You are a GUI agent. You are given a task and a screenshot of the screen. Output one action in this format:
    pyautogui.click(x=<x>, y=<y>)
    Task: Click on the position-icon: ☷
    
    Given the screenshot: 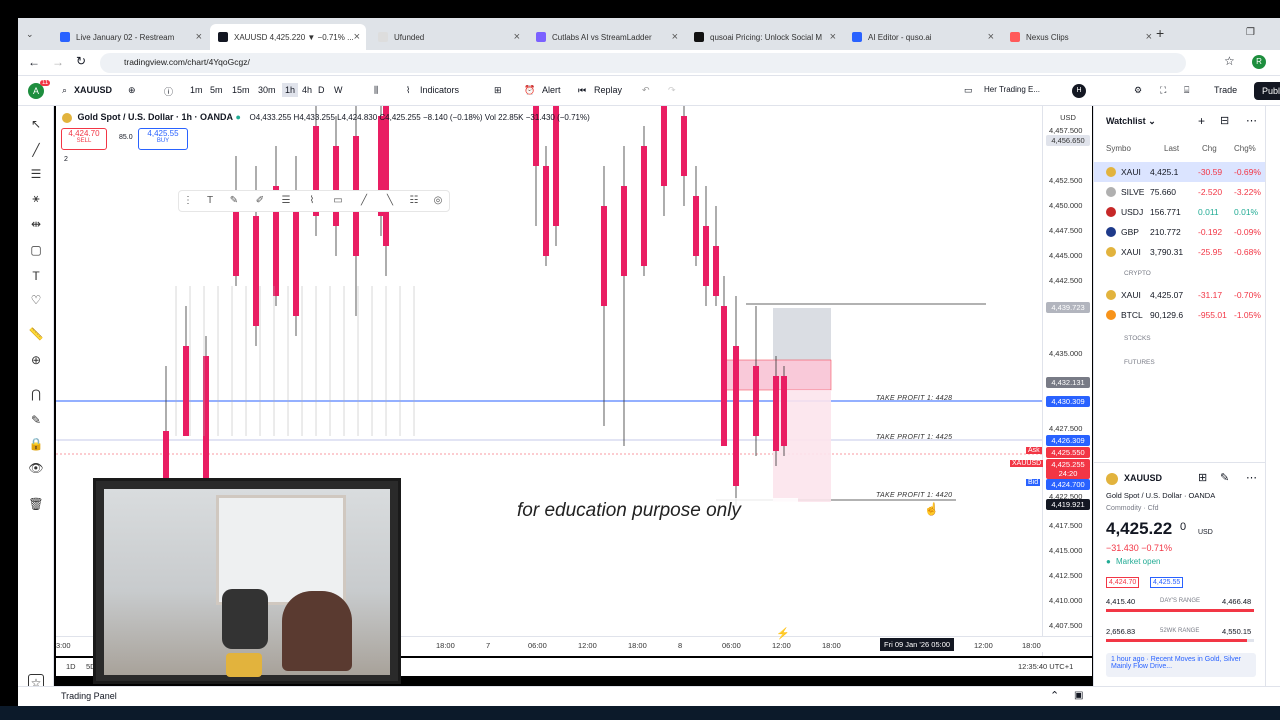 What is the action you would take?
    pyautogui.click(x=414, y=202)
    